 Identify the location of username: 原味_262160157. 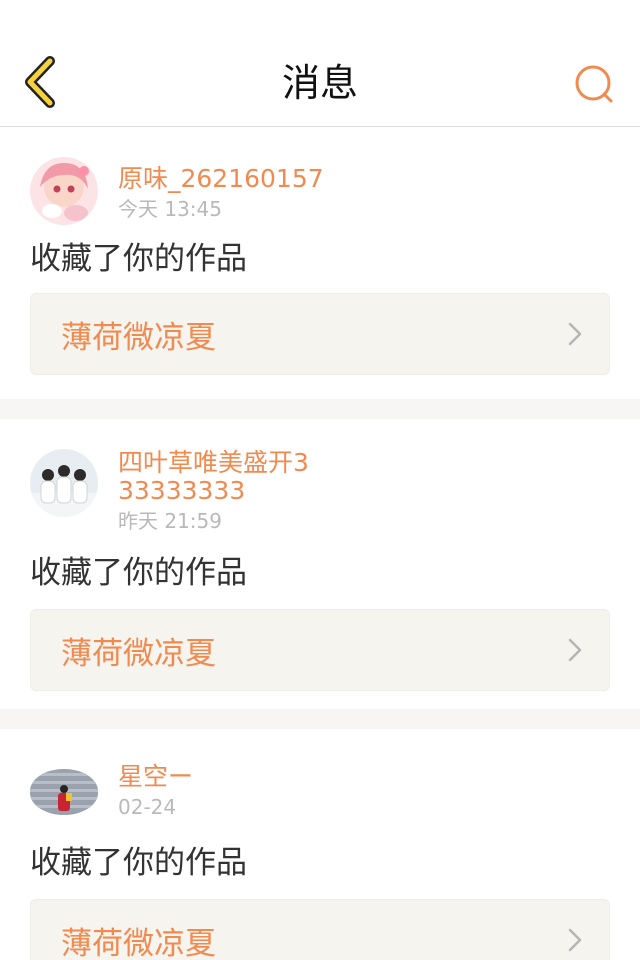
(268, 179).